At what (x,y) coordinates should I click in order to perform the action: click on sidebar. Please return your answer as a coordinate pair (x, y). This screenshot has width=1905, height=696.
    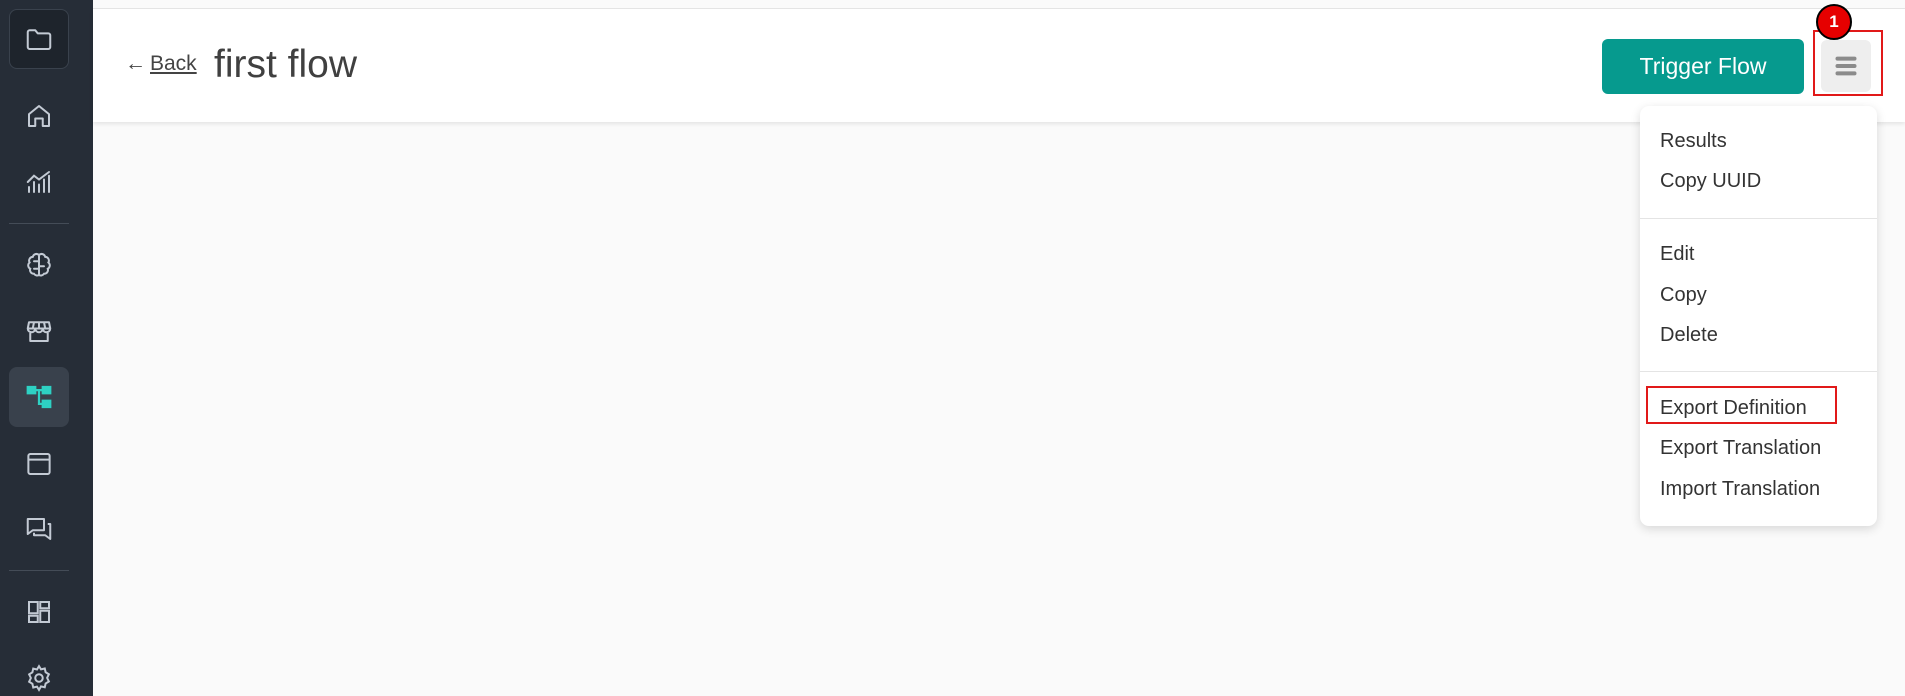
    Looking at the image, I should click on (46, 348).